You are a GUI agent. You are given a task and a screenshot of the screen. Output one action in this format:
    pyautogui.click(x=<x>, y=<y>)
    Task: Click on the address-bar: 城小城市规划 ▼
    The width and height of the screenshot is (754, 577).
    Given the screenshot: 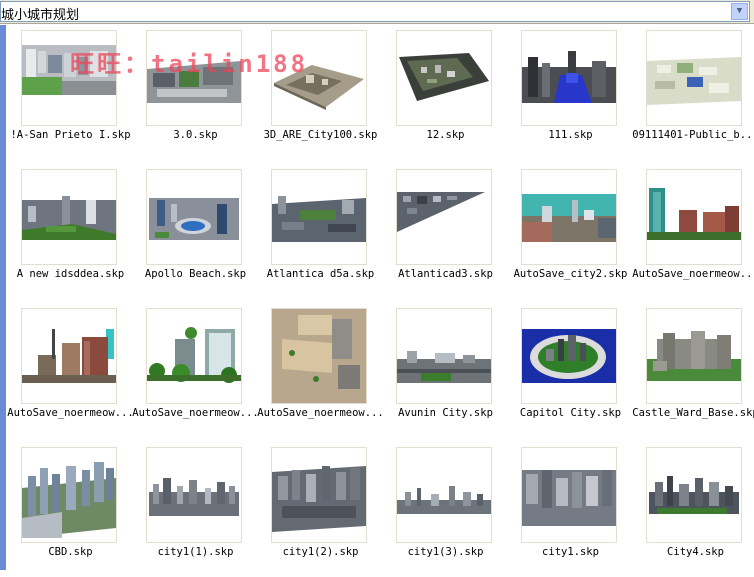 What is the action you would take?
    pyautogui.click(x=377, y=12)
    